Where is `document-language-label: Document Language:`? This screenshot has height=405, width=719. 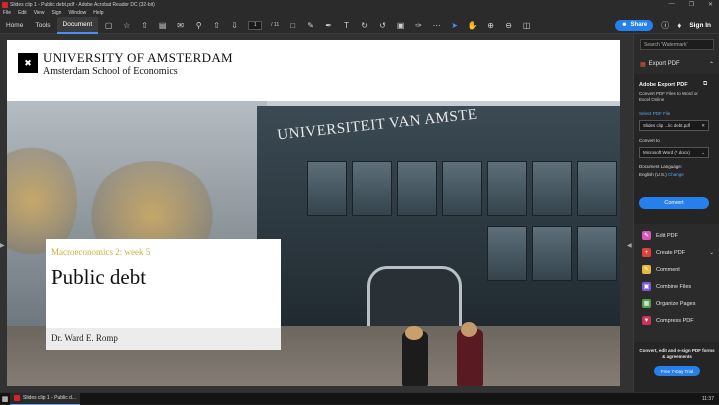 document-language-label: Document Language: is located at coordinates (661, 166).